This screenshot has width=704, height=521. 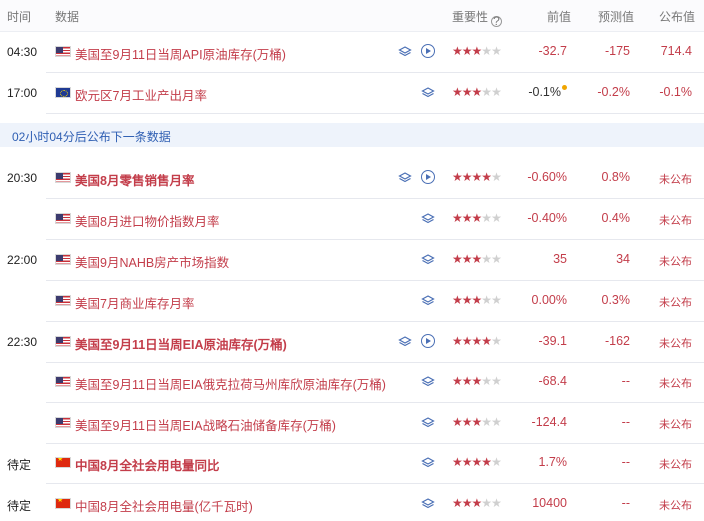 What do you see at coordinates (230, 383) in the screenshot?
I see `event-name-link: 美国至9月11日当周EIA俄克拉荷马州库欣原油库存(万桶)` at bounding box center [230, 383].